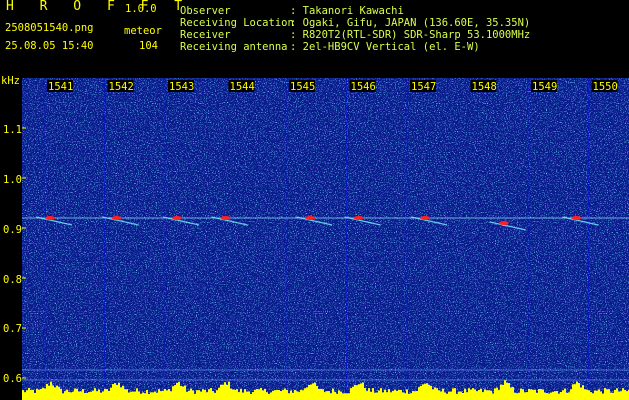 The image size is (629, 400). What do you see at coordinates (181, 87) in the screenshot?
I see `x-tick-label: 1543` at bounding box center [181, 87].